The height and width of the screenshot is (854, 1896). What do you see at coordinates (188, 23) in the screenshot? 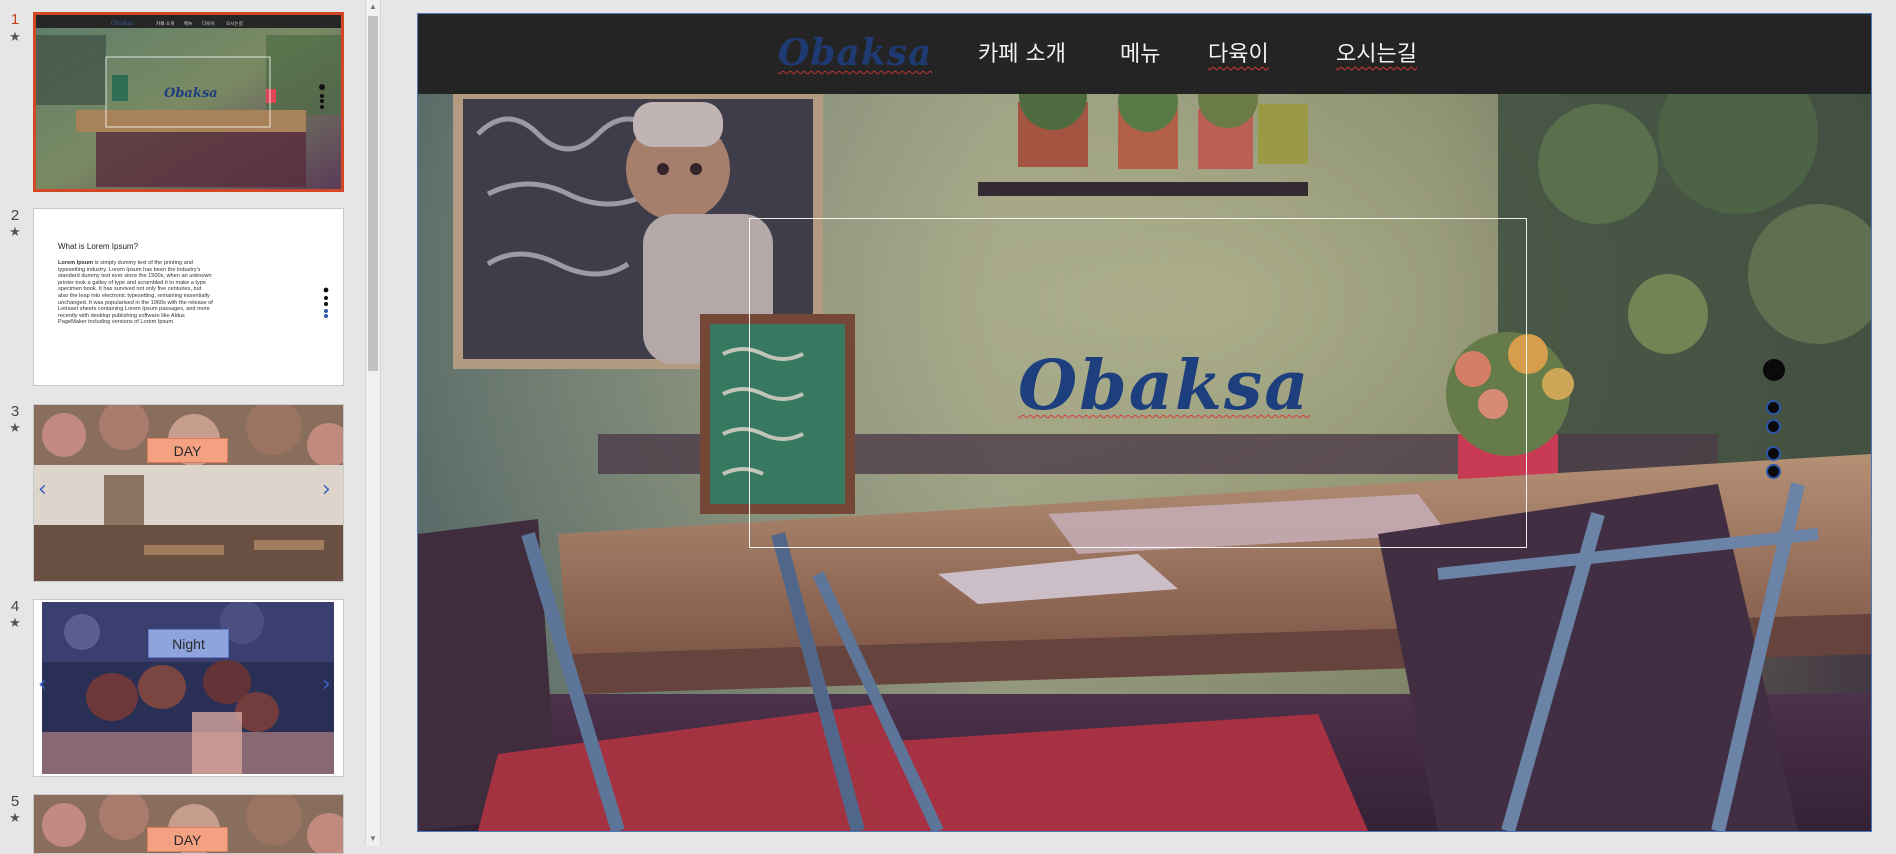
I see `svg-text: 메뉴` at bounding box center [188, 23].